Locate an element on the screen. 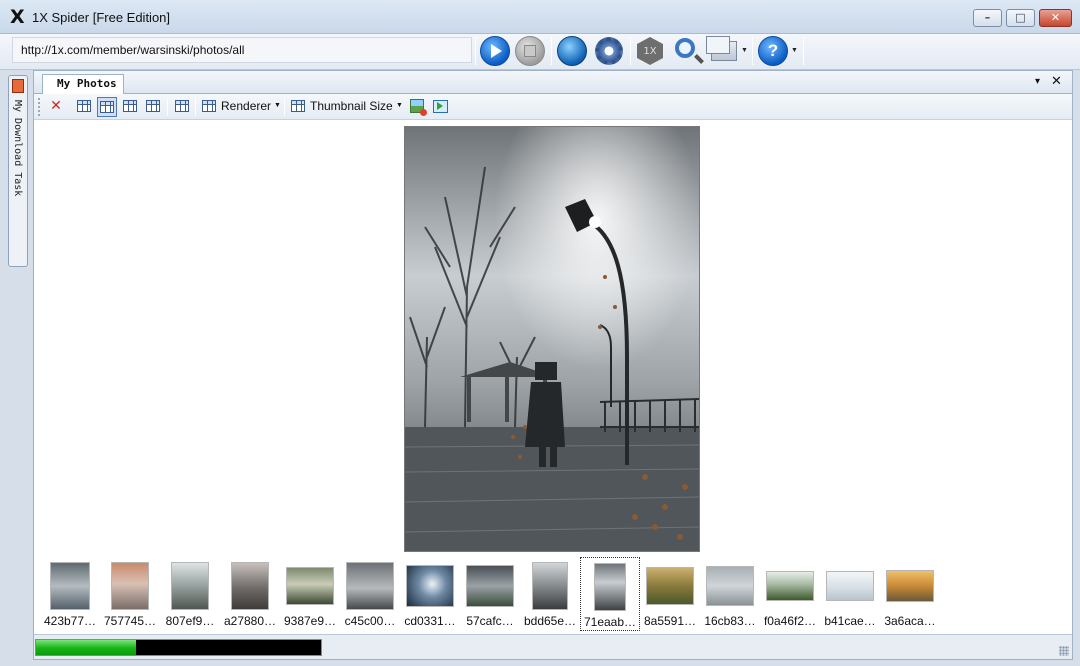 The height and width of the screenshot is (666, 1080). tab-list-dropdown-icon: ▾ is located at coordinates (1037, 81).